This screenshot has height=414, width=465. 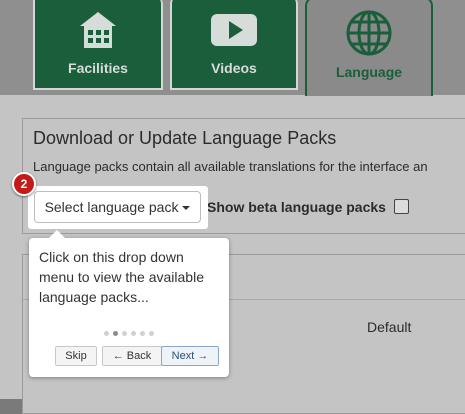 I want to click on tab-facilities-label: Facilities, so click(x=98, y=68).